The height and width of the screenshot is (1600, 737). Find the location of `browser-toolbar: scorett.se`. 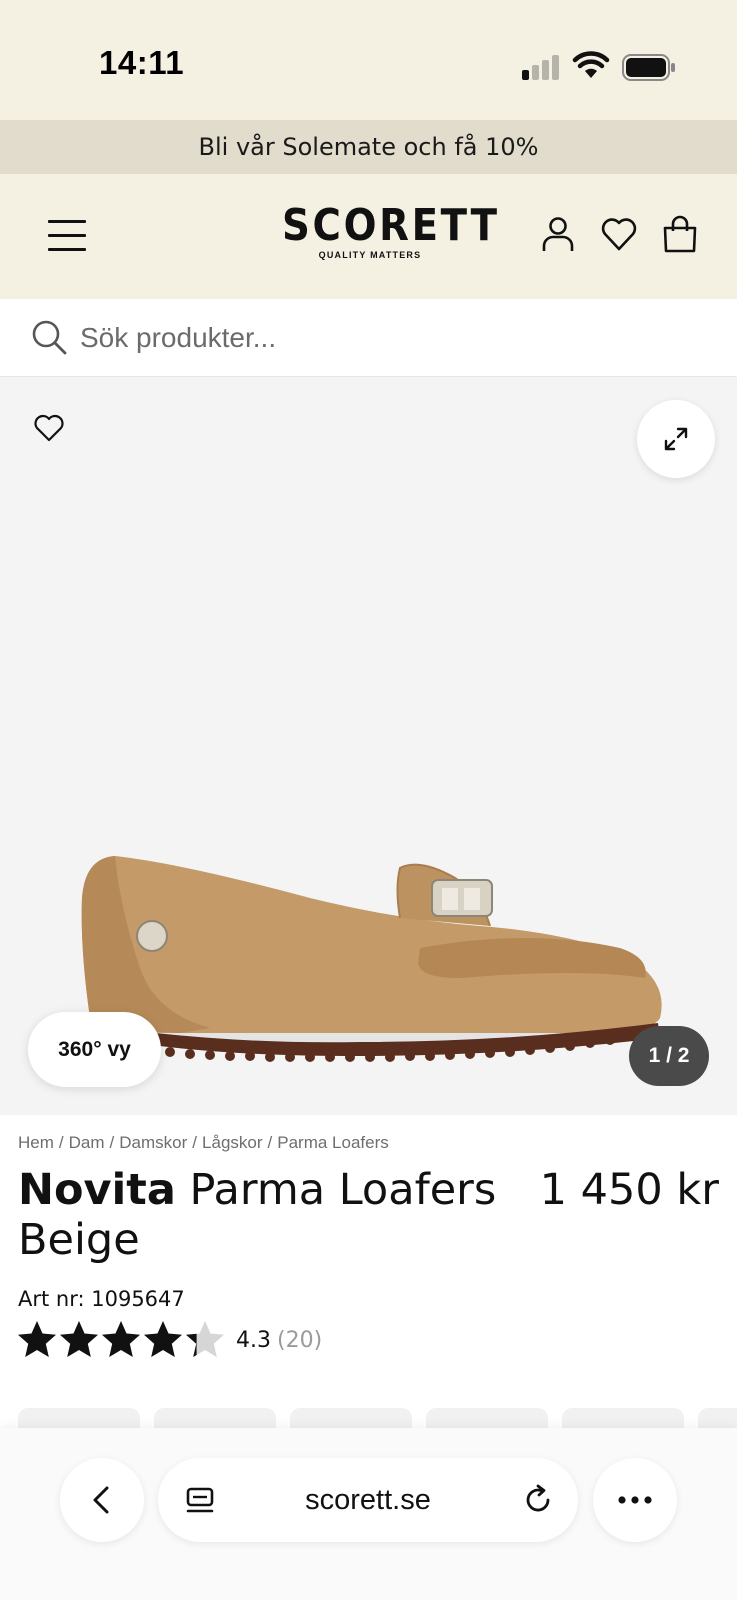

browser-toolbar: scorett.se is located at coordinates (368, 1514).